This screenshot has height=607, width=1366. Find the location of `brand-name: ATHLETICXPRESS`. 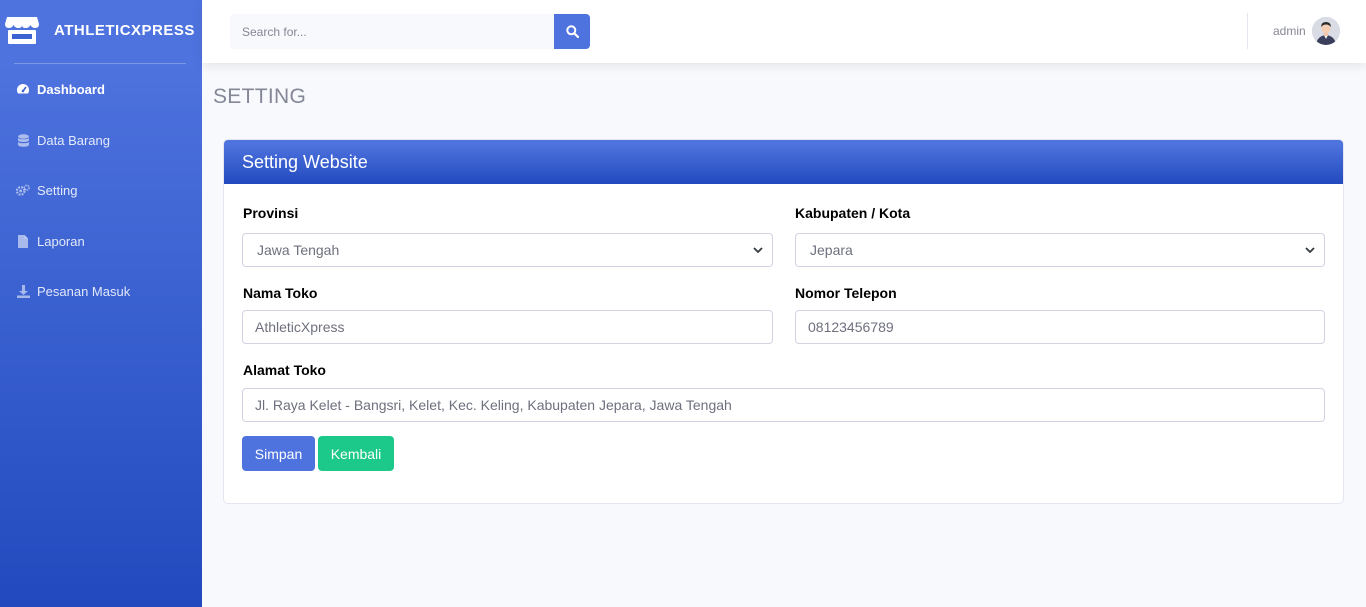

brand-name: ATHLETICXPRESS is located at coordinates (124, 30).